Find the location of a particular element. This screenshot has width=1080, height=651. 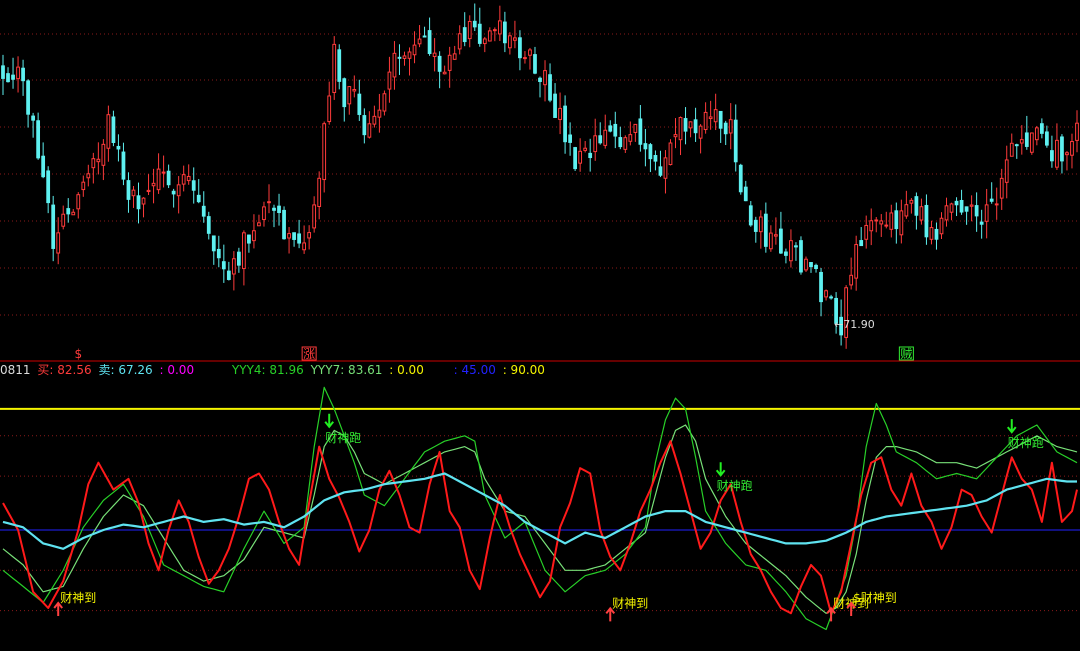

readout-45: : 45.00 is located at coordinates (474, 370).